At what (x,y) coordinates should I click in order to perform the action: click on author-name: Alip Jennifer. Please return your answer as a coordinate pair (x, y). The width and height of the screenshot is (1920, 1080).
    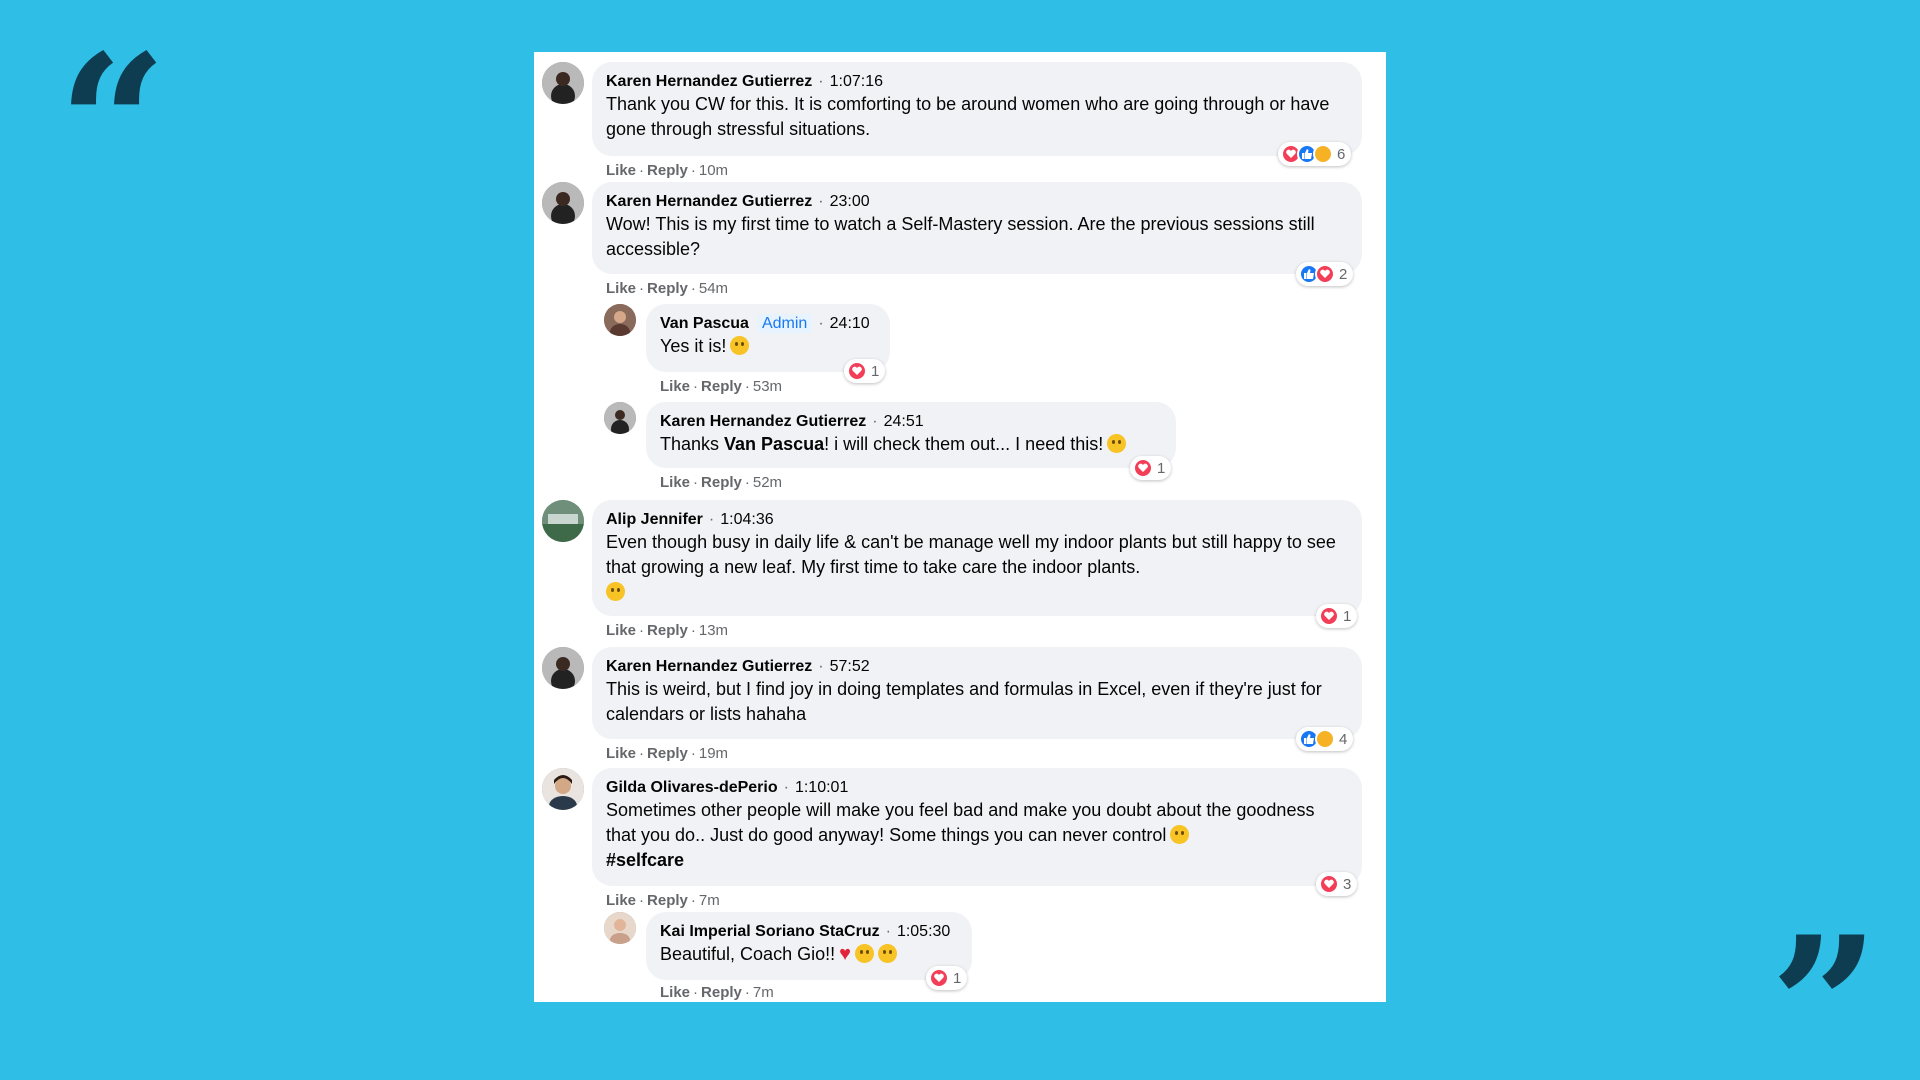
    Looking at the image, I should click on (654, 519).